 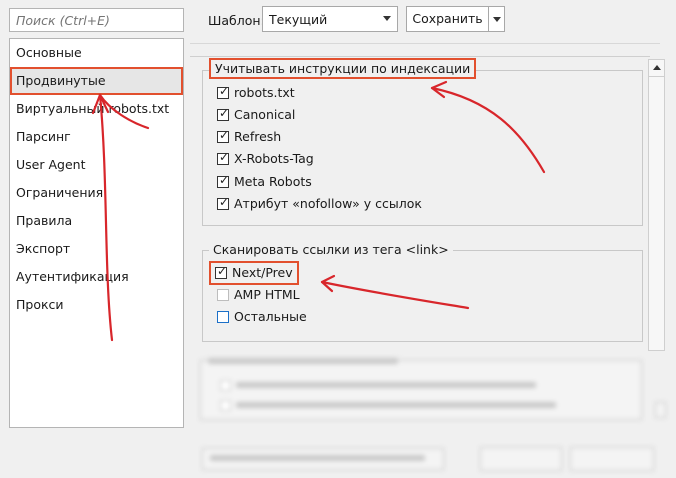 I want to click on template-label: Шаблон:, so click(x=236, y=20).